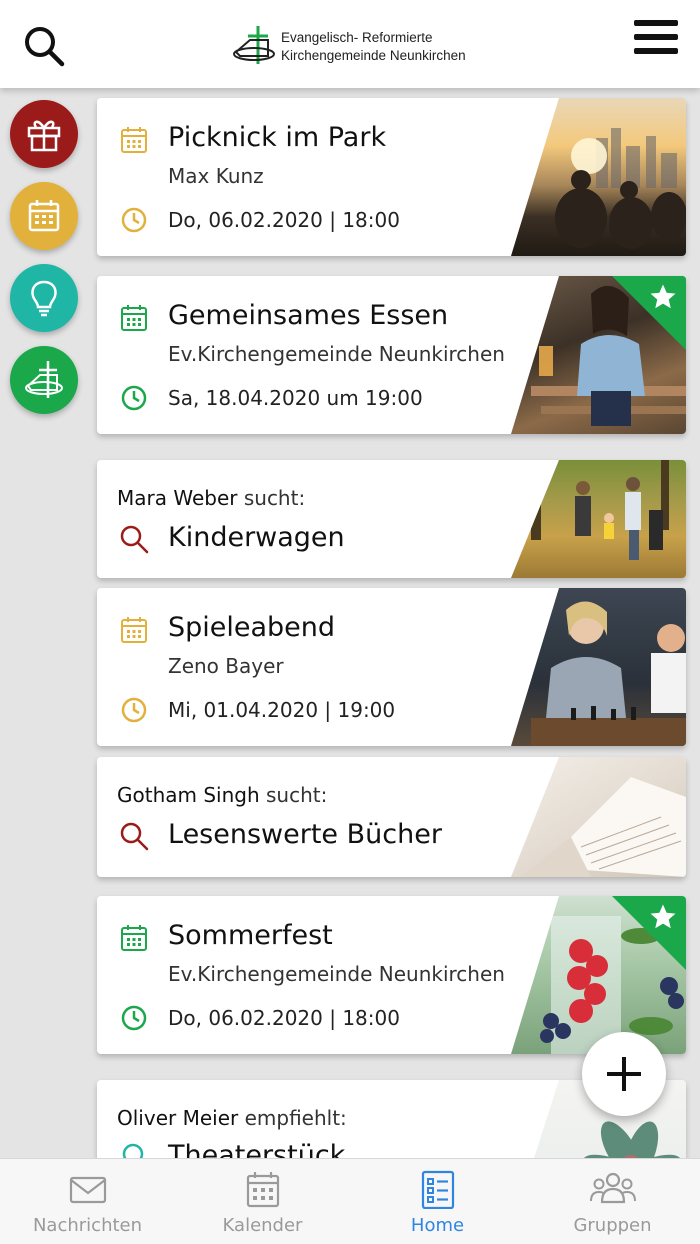 The height and width of the screenshot is (1244, 700). What do you see at coordinates (598, 177) in the screenshot?
I see `picnic-photo` at bounding box center [598, 177].